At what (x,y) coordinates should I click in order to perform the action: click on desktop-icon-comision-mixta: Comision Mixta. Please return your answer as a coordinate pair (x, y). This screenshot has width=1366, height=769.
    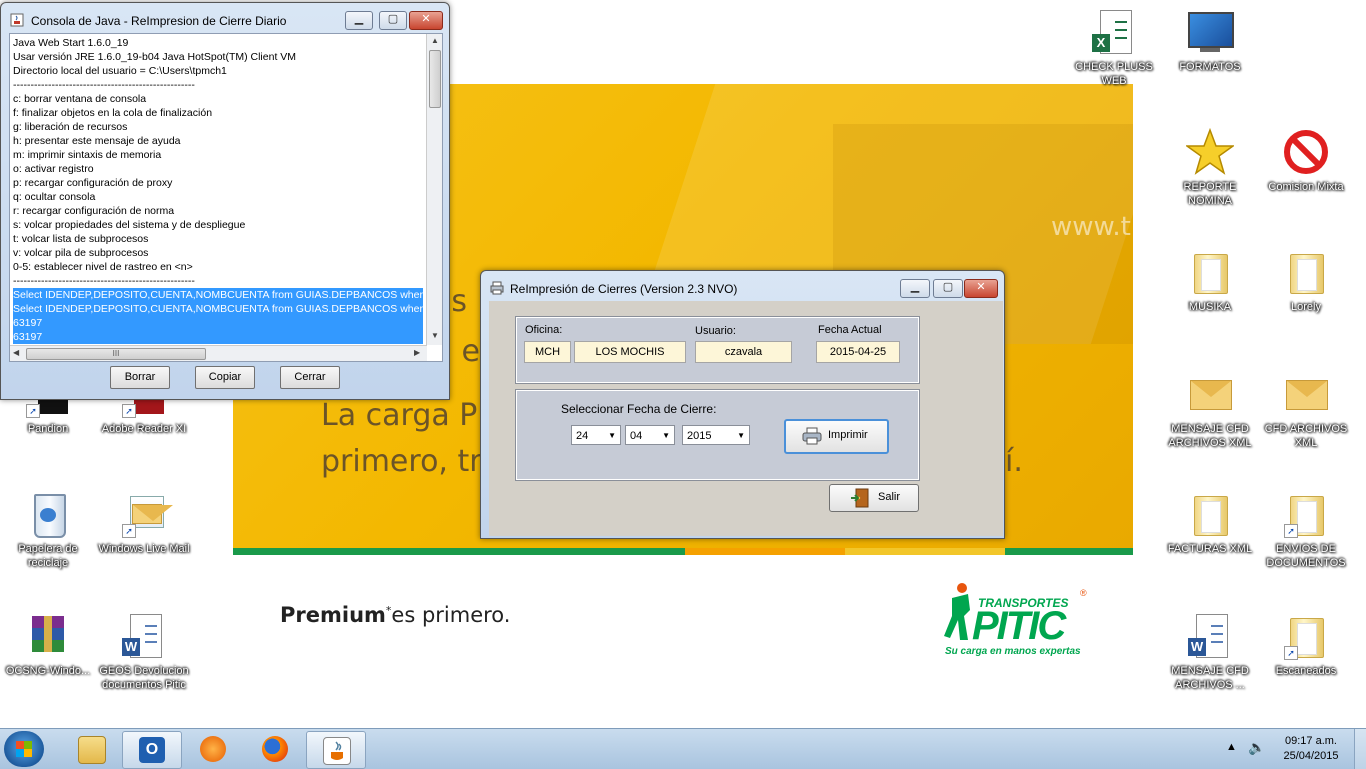
    Looking at the image, I should click on (1306, 161).